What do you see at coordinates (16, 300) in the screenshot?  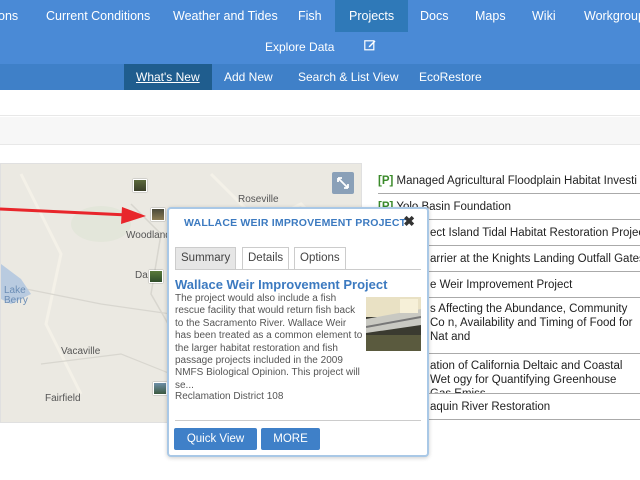 I see `map-label-berryessa: Berry` at bounding box center [16, 300].